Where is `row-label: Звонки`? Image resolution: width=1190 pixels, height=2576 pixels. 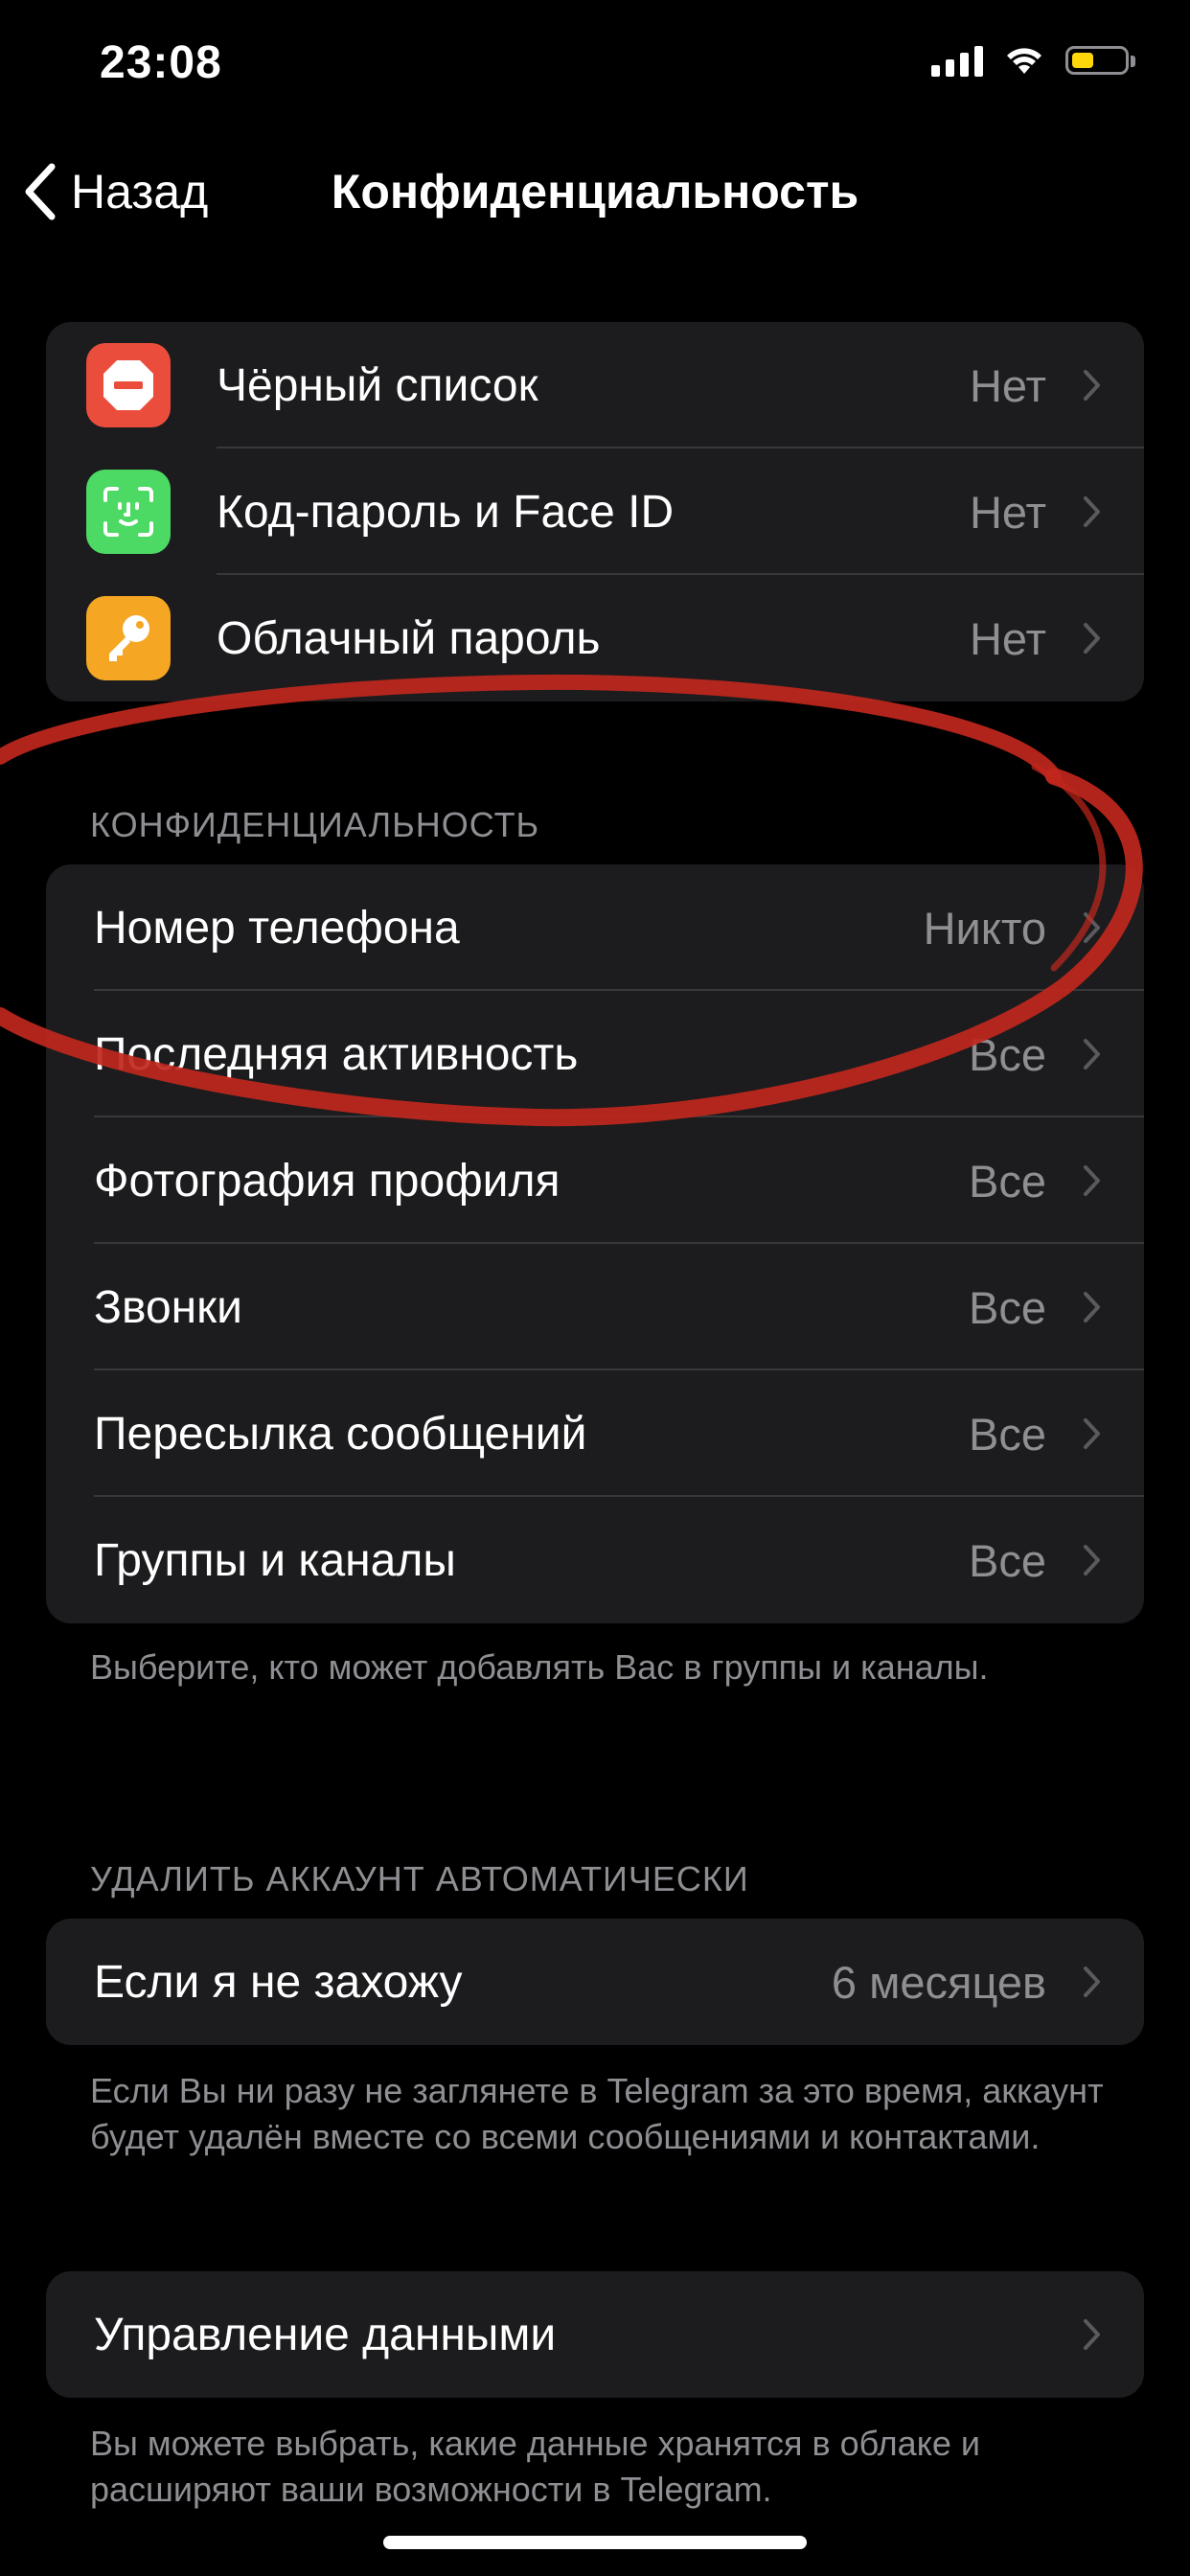 row-label: Звонки is located at coordinates (168, 1307).